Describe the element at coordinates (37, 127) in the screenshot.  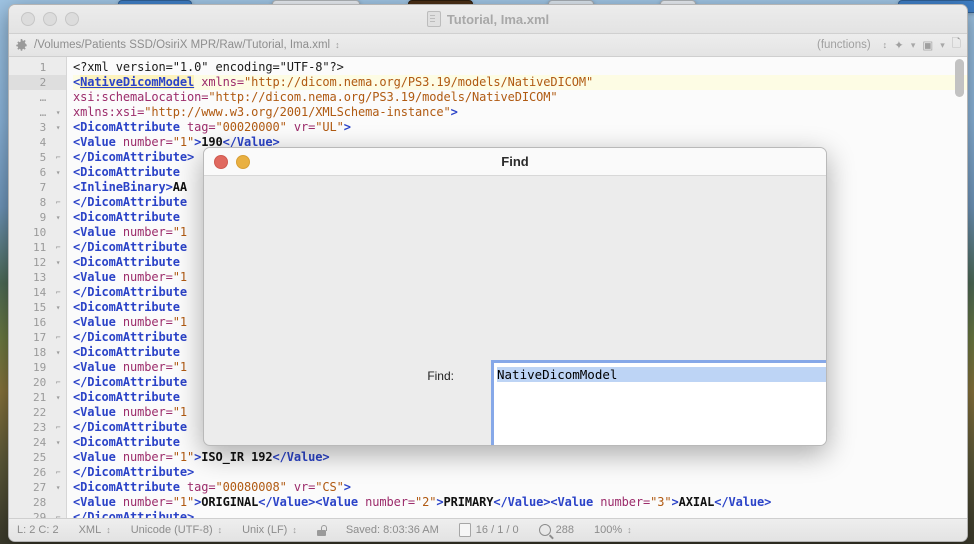
I see `gutter-row: 3 ▾` at that location.